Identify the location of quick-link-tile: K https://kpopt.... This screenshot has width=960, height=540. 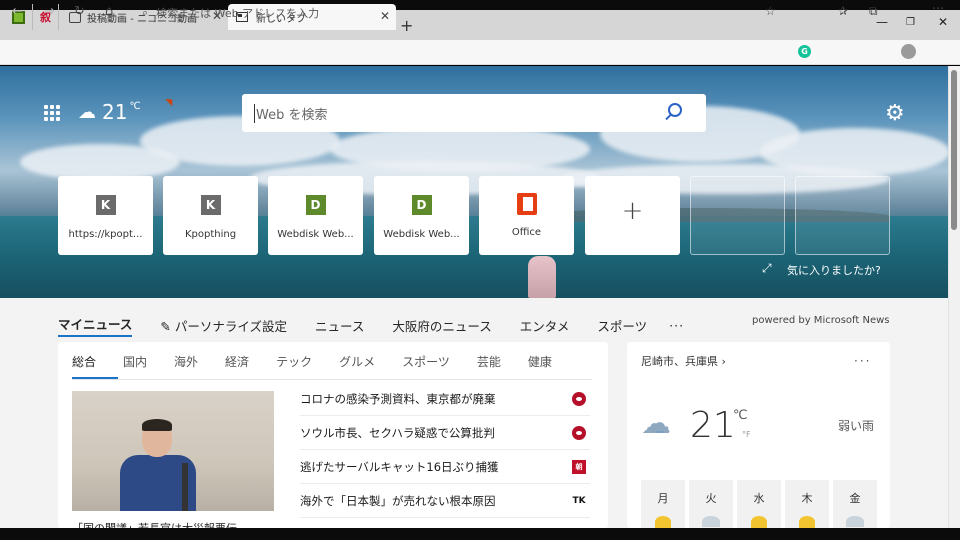
(105, 215).